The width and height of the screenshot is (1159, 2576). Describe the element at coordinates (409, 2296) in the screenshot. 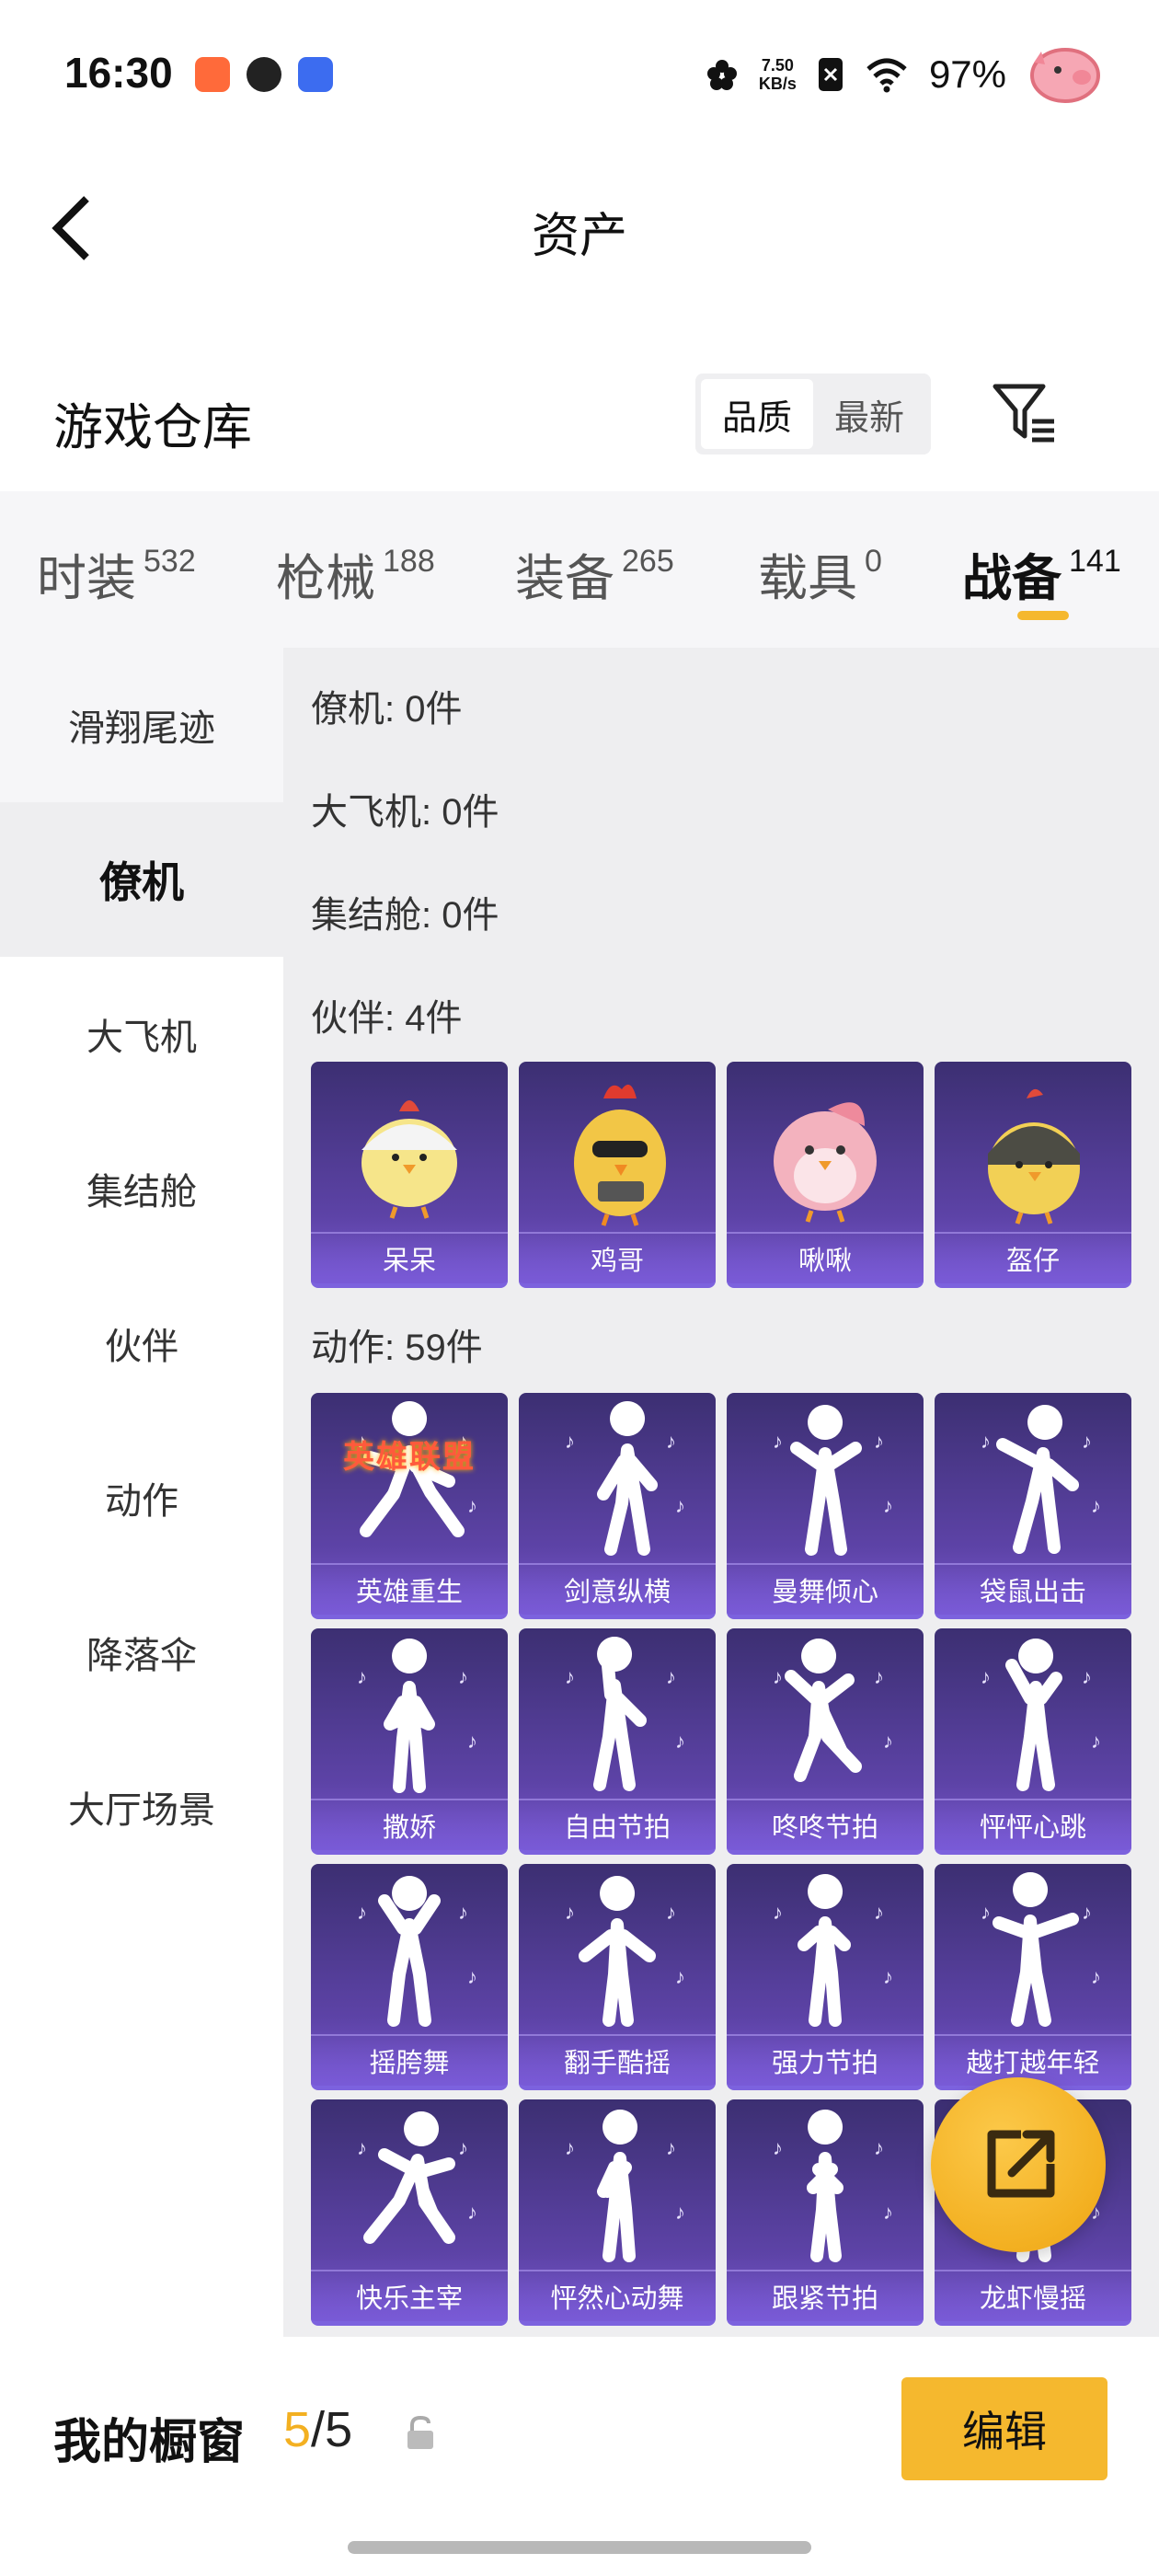

I see `action-name: 快乐主宰` at that location.